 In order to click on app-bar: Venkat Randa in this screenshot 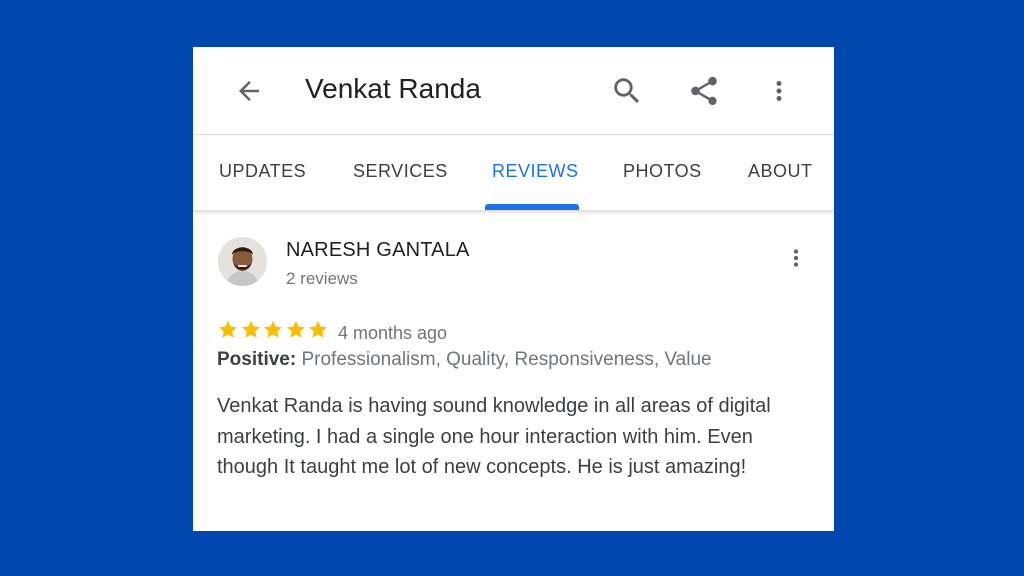, I will do `click(513, 91)`.